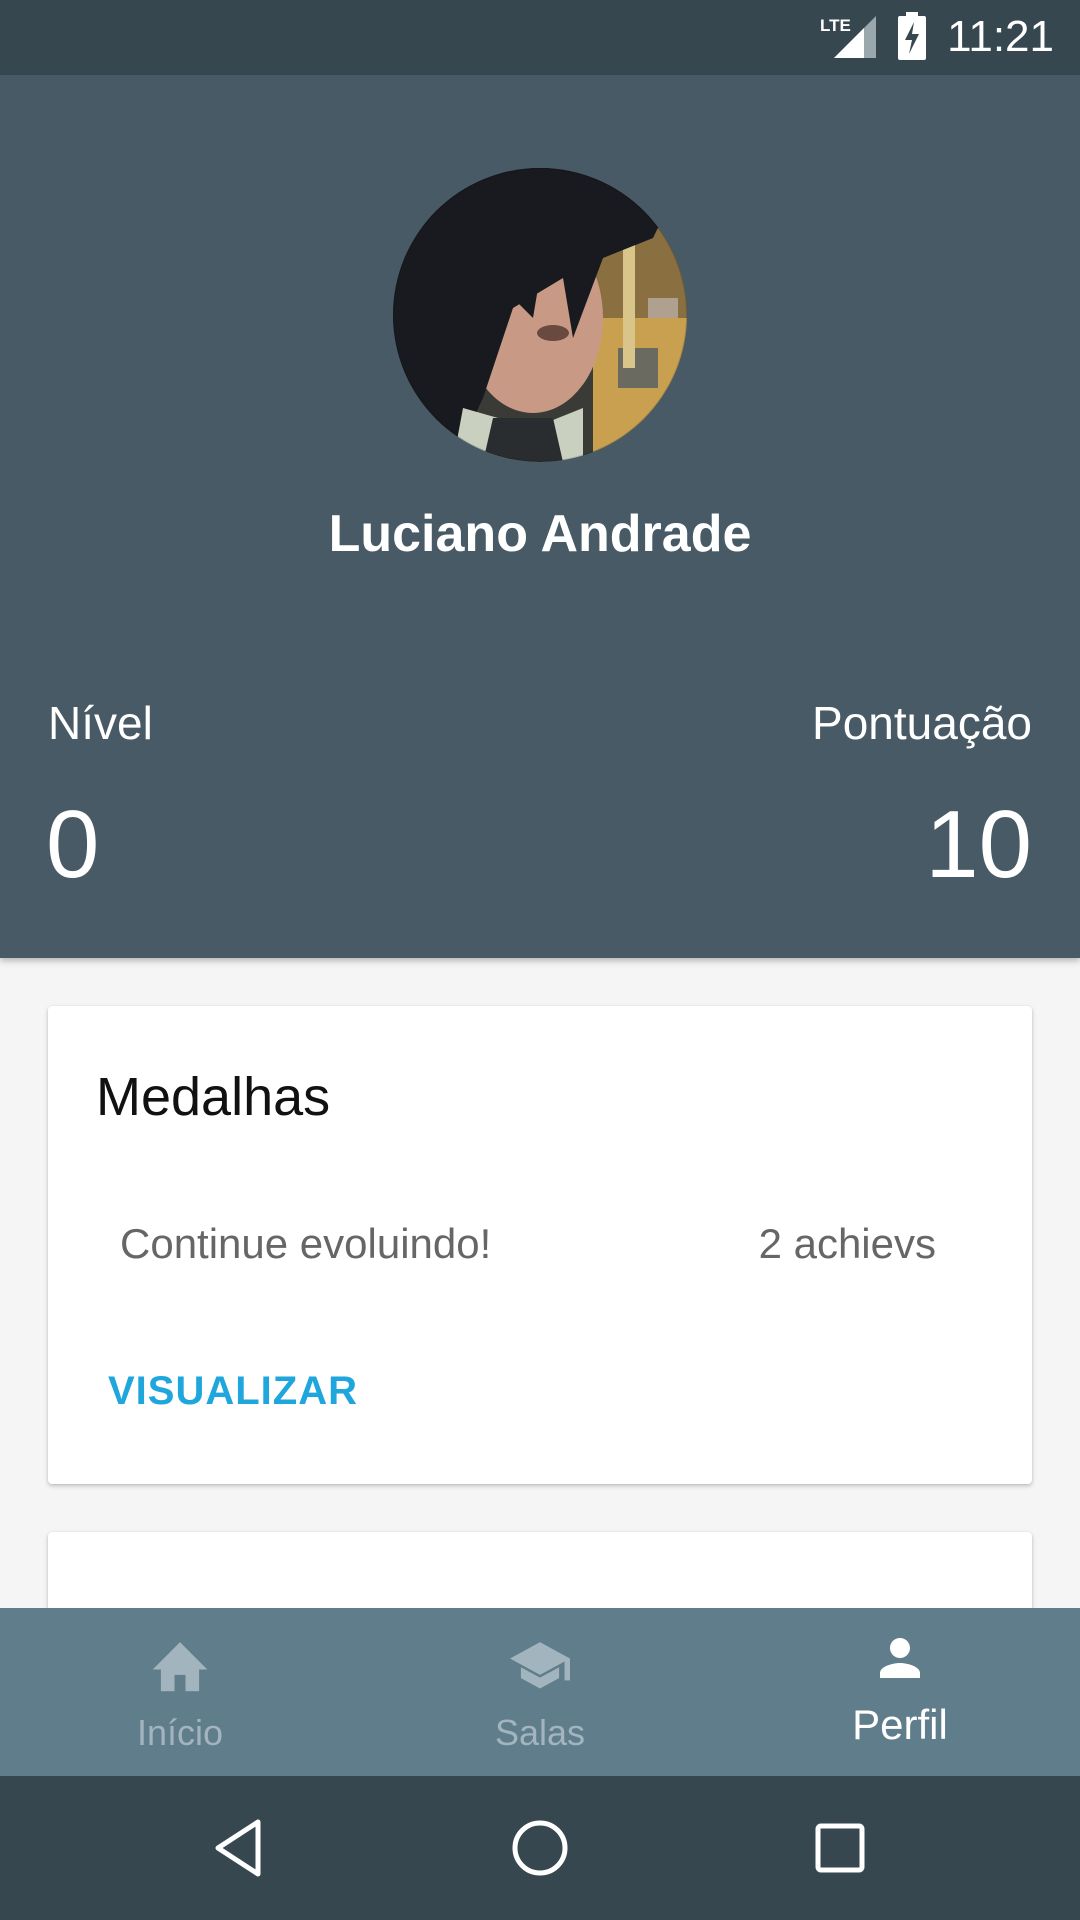  I want to click on view-medals-button: VISUALIZAR, so click(233, 1391).